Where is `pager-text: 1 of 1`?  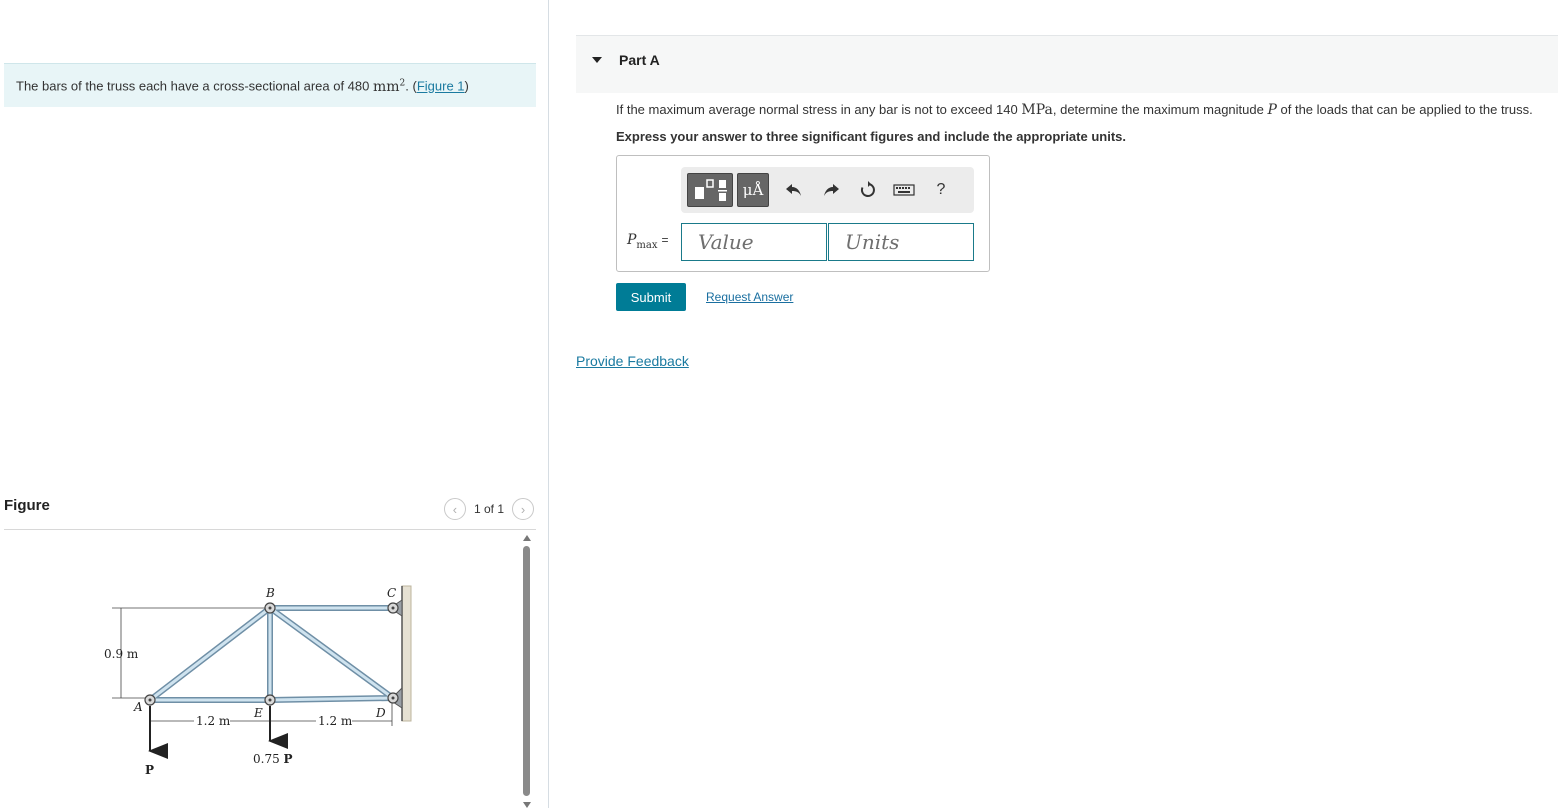 pager-text: 1 of 1 is located at coordinates (488, 509).